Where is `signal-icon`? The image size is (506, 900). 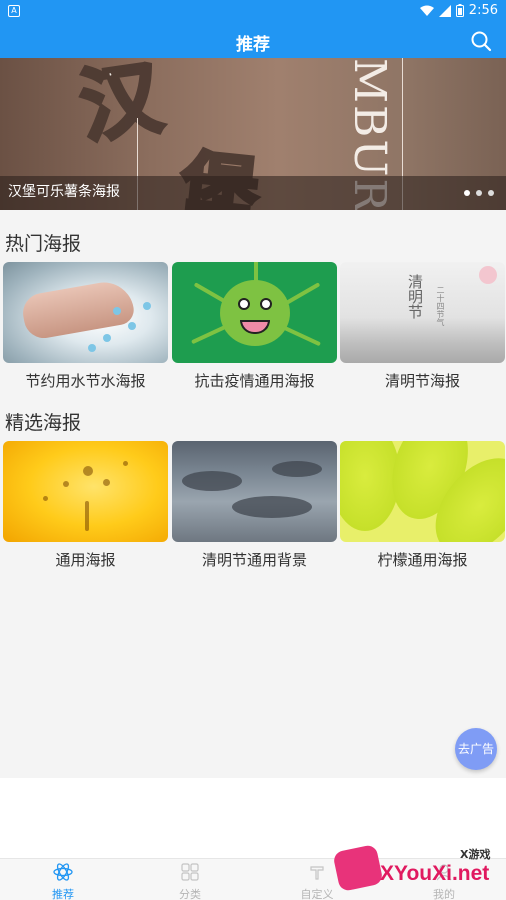
signal-icon is located at coordinates (444, 10).